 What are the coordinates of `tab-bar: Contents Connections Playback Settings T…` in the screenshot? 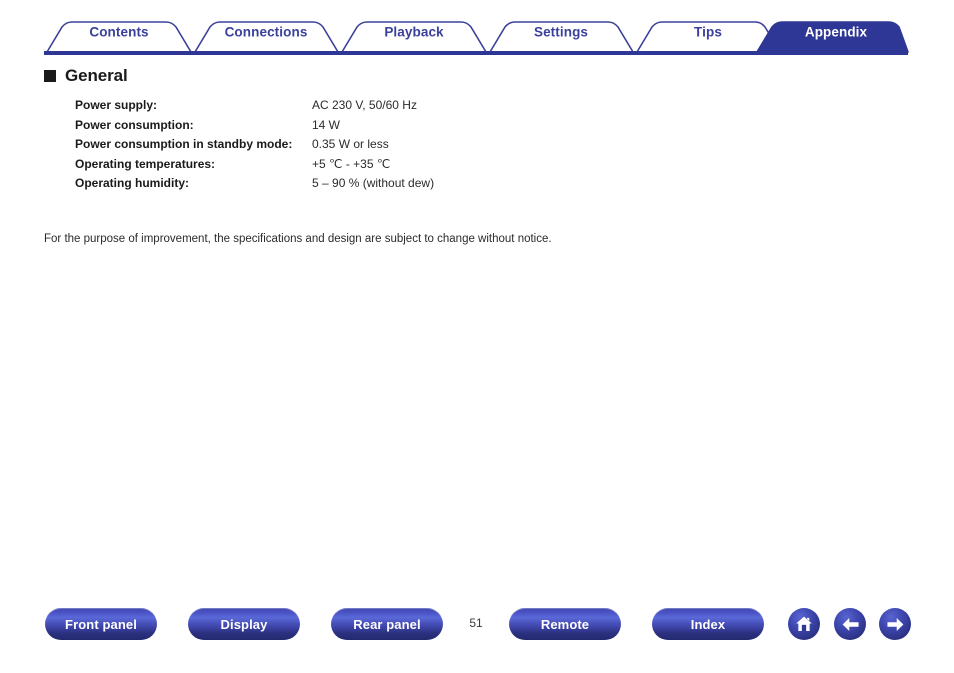 It's located at (477, 31).